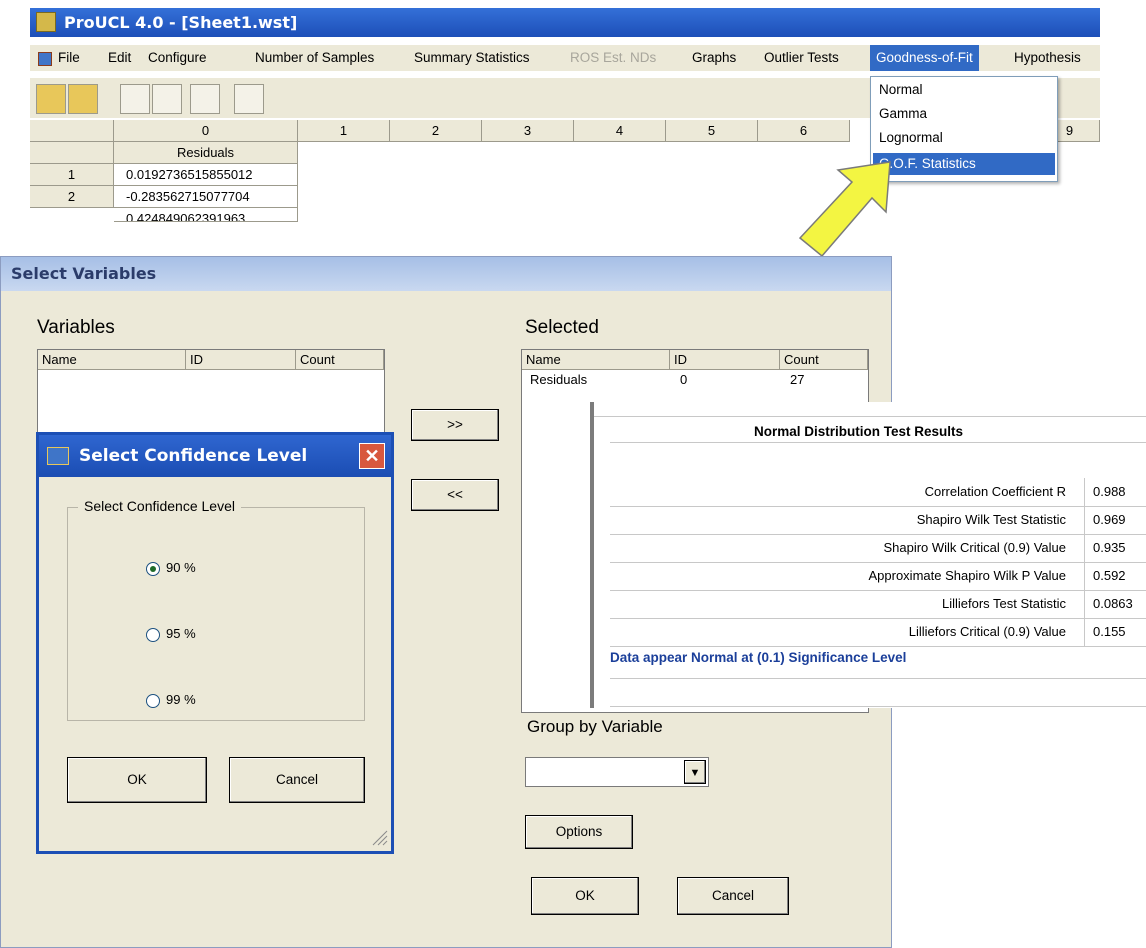 The height and width of the screenshot is (948, 1146). Describe the element at coordinates (964, 164) in the screenshot. I see `menu-item-gof-statistics: G.O.F. Statistics` at that location.